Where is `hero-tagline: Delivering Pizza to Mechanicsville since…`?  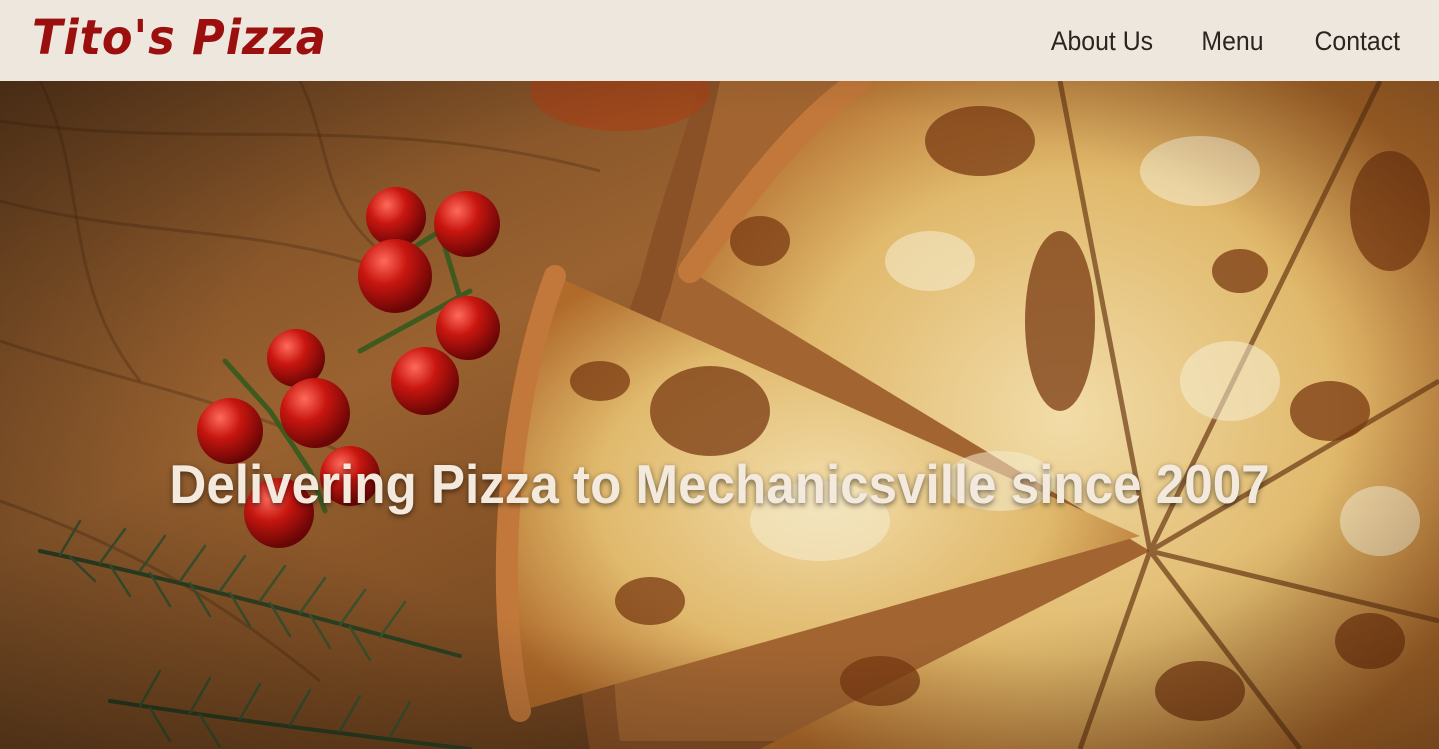 hero-tagline: Delivering Pizza to Mechanicsville since… is located at coordinates (719, 483).